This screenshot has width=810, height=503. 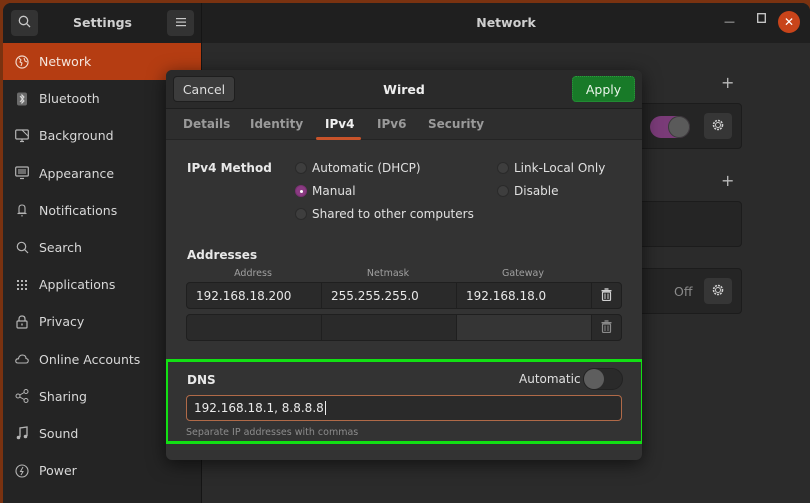 I want to click on dialog-title: Wired, so click(x=404, y=89).